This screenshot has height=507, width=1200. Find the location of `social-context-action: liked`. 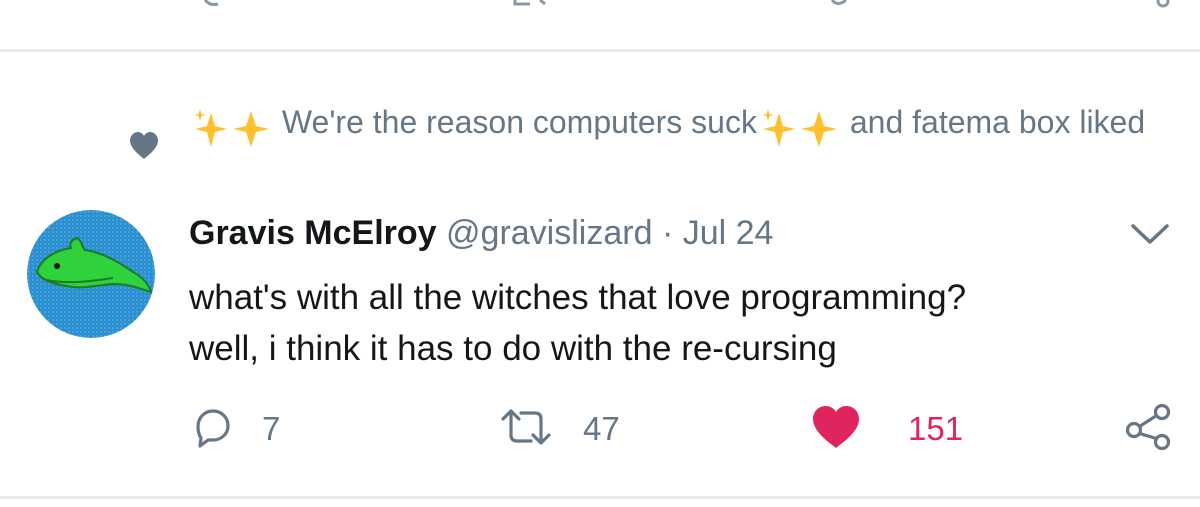

social-context-action: liked is located at coordinates (1112, 122).